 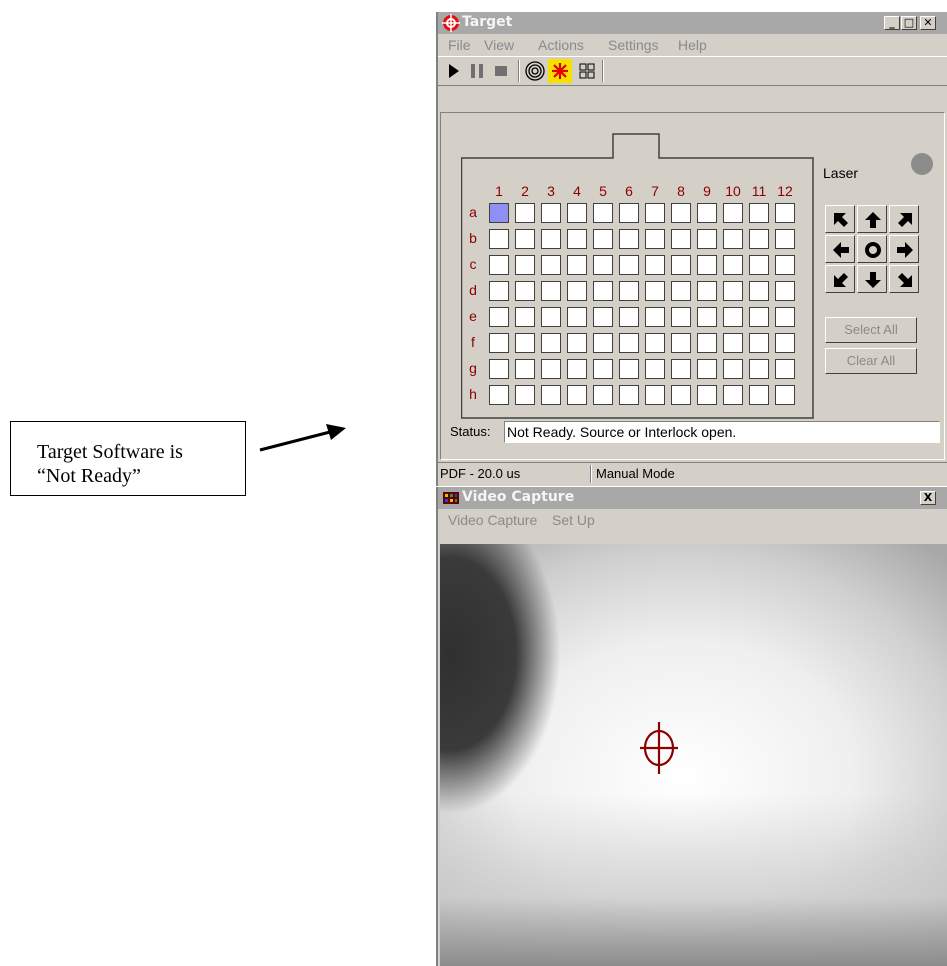 What do you see at coordinates (681, 317) in the screenshot?
I see `well-e8` at bounding box center [681, 317].